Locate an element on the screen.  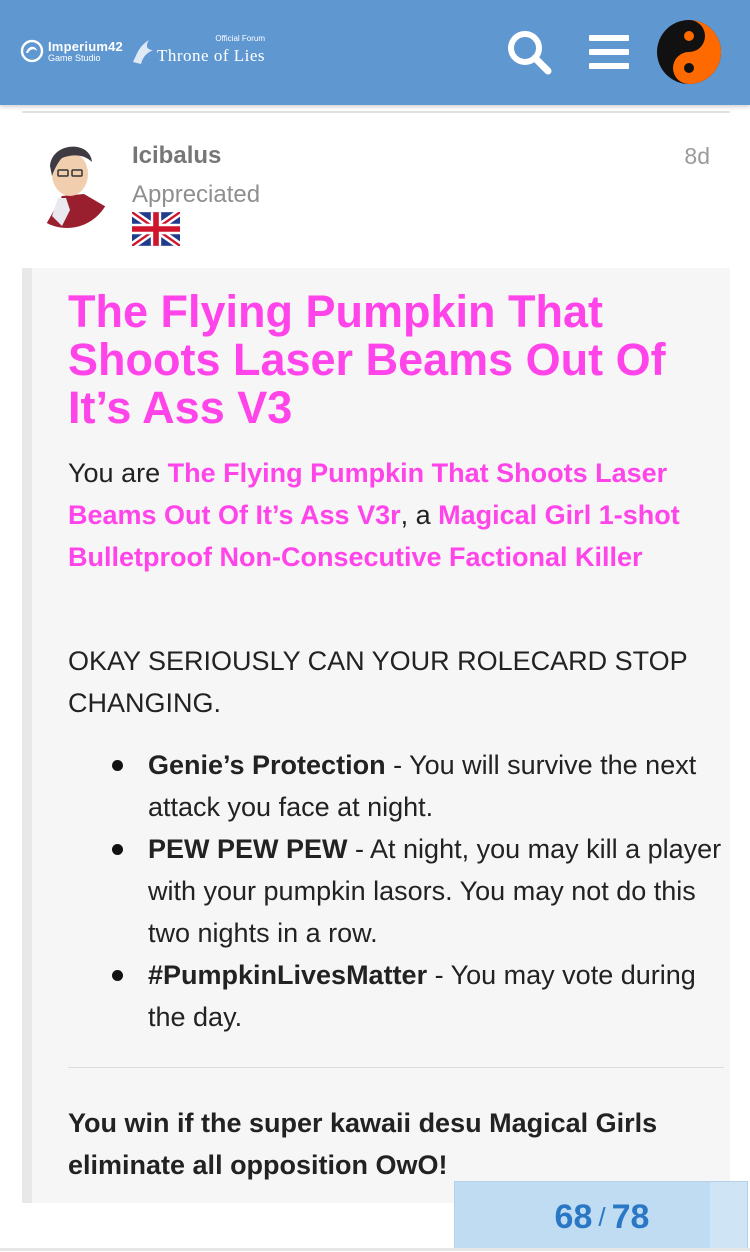
post-user-title: Appreciated is located at coordinates (196, 194).